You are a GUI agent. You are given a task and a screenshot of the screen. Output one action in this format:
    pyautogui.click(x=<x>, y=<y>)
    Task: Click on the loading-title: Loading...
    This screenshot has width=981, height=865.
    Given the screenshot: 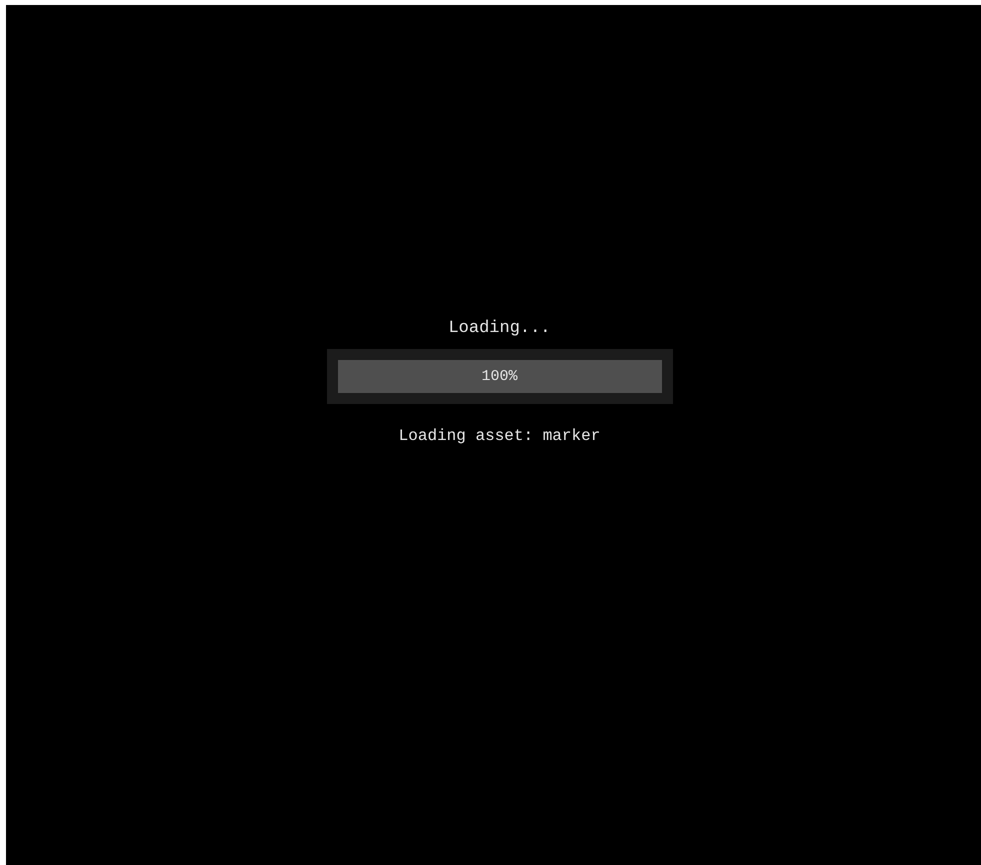 What is the action you would take?
    pyautogui.click(x=499, y=329)
    